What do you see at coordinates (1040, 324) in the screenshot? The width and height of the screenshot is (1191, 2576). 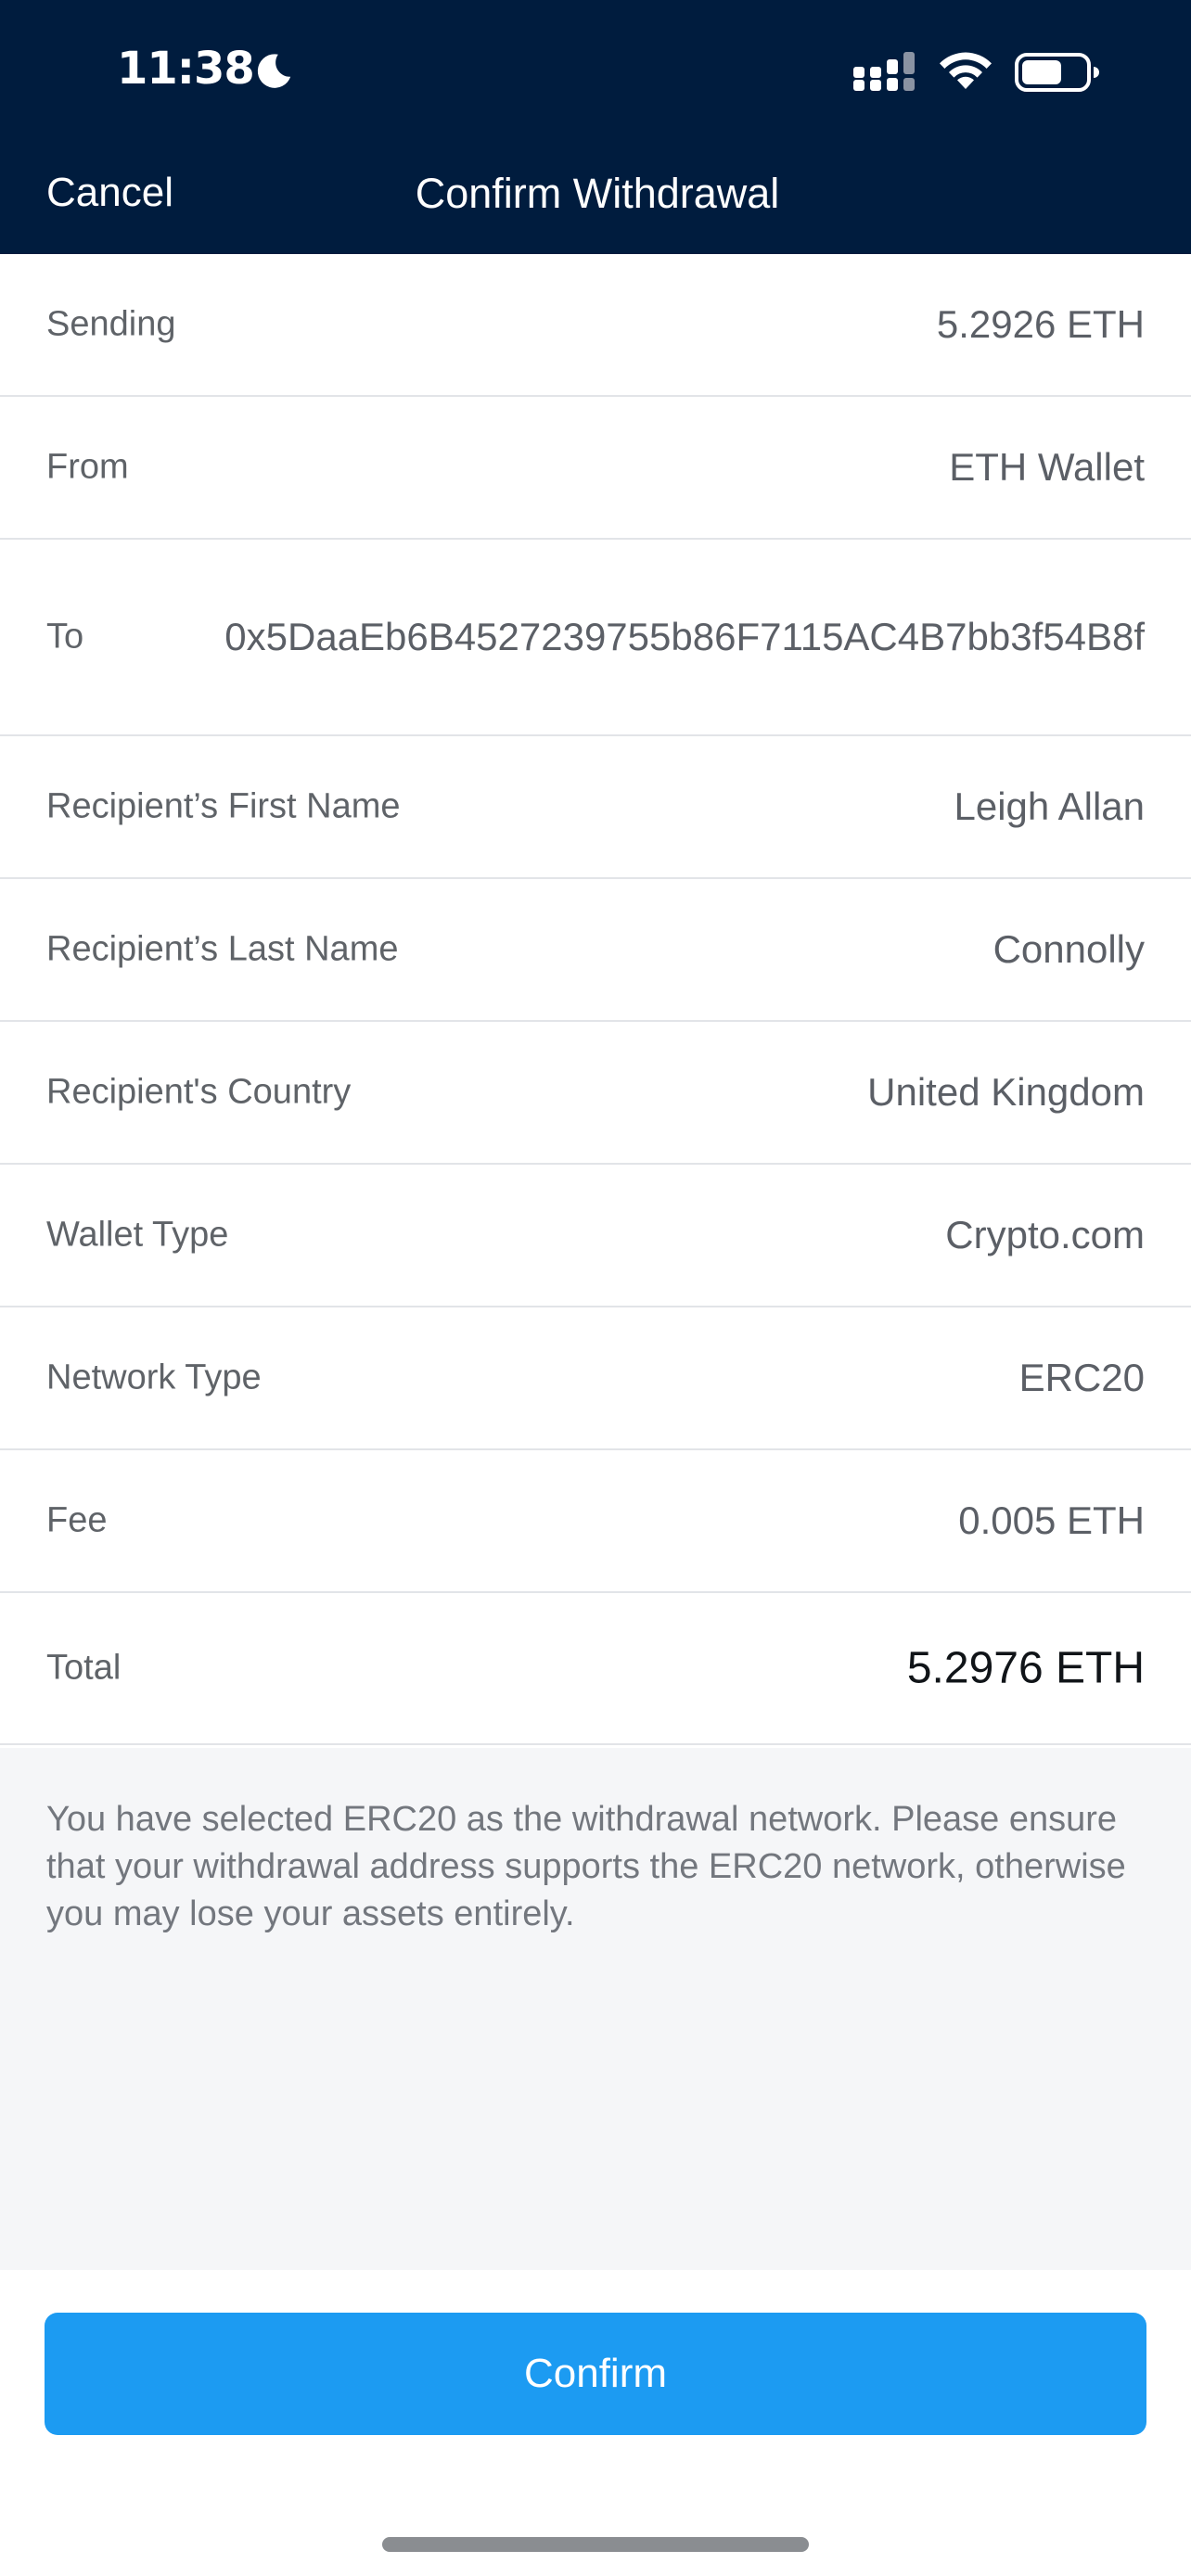 I see `row-value: 5.2926 ETH` at bounding box center [1040, 324].